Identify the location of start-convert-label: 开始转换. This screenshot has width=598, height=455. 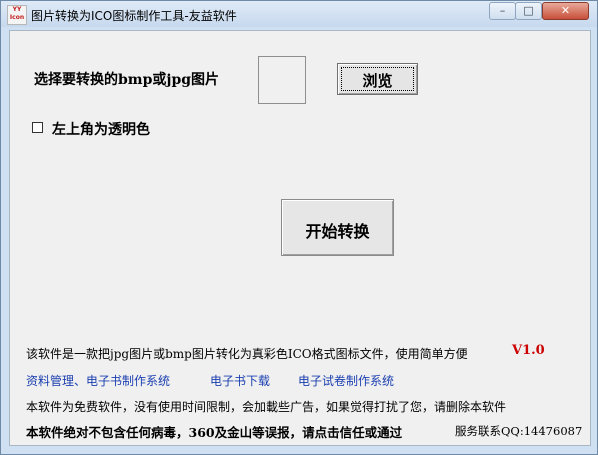
(337, 231).